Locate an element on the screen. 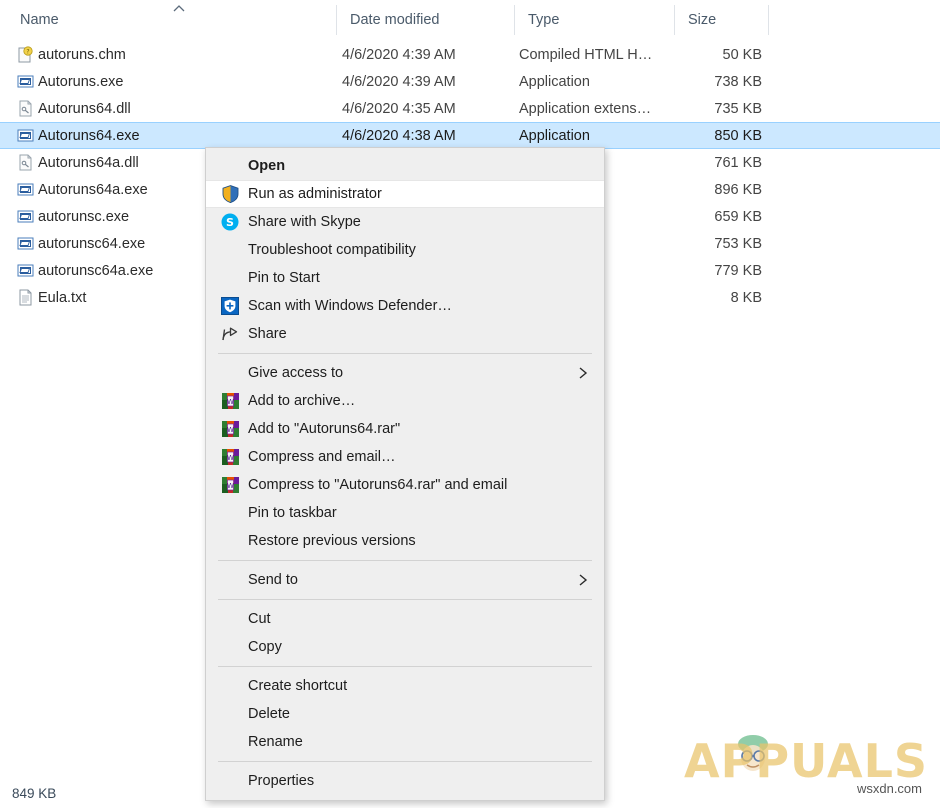 Image resolution: width=940 pixels, height=808 pixels. menu-item-restore-previous-versions: Restore previous versions is located at coordinates (405, 541).